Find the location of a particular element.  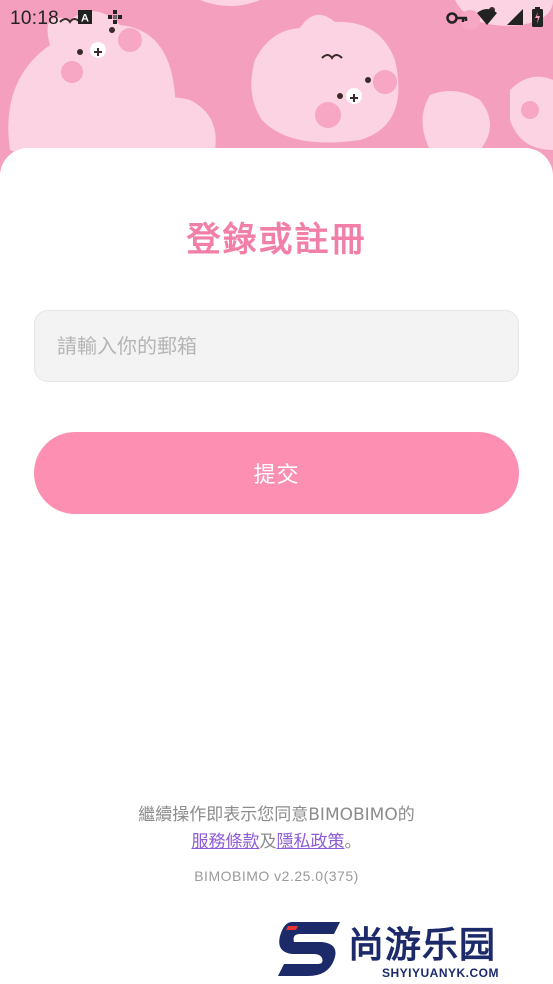

agreement-notice: 繼續操作即表示您同意BIMOBIMO的 服務條款及隱私政策。 is located at coordinates (276, 829).